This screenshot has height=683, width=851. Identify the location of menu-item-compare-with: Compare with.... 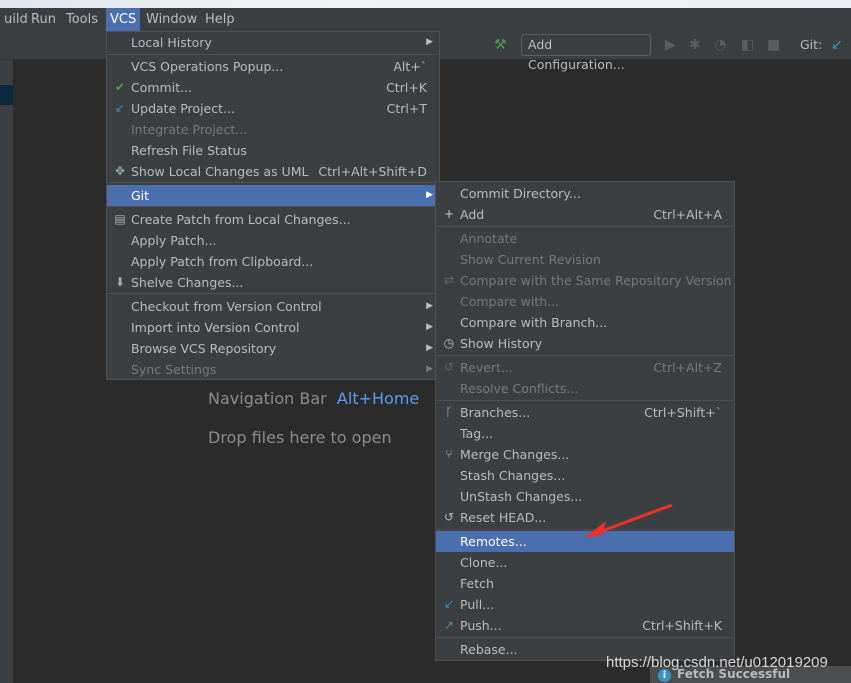
(585, 301).